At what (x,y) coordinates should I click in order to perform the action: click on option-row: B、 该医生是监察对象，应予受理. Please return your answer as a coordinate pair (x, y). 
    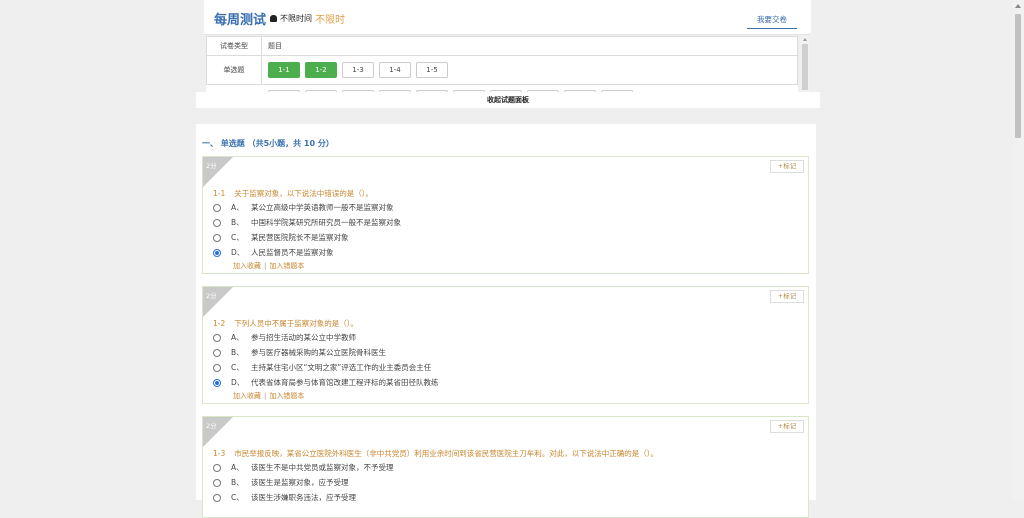
    Looking at the image, I should click on (281, 482).